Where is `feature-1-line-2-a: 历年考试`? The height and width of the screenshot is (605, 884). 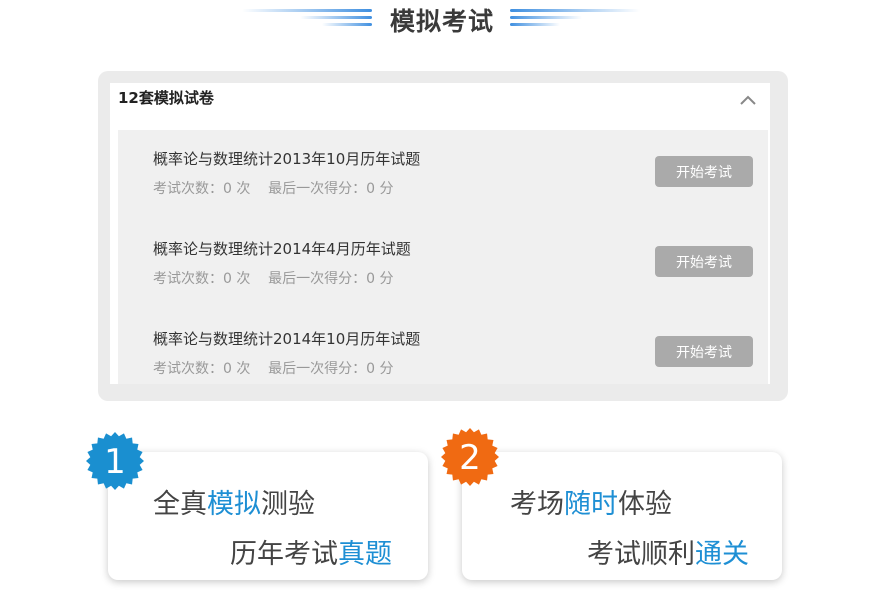 feature-1-line-2-a: 历年考试 is located at coordinates (284, 554).